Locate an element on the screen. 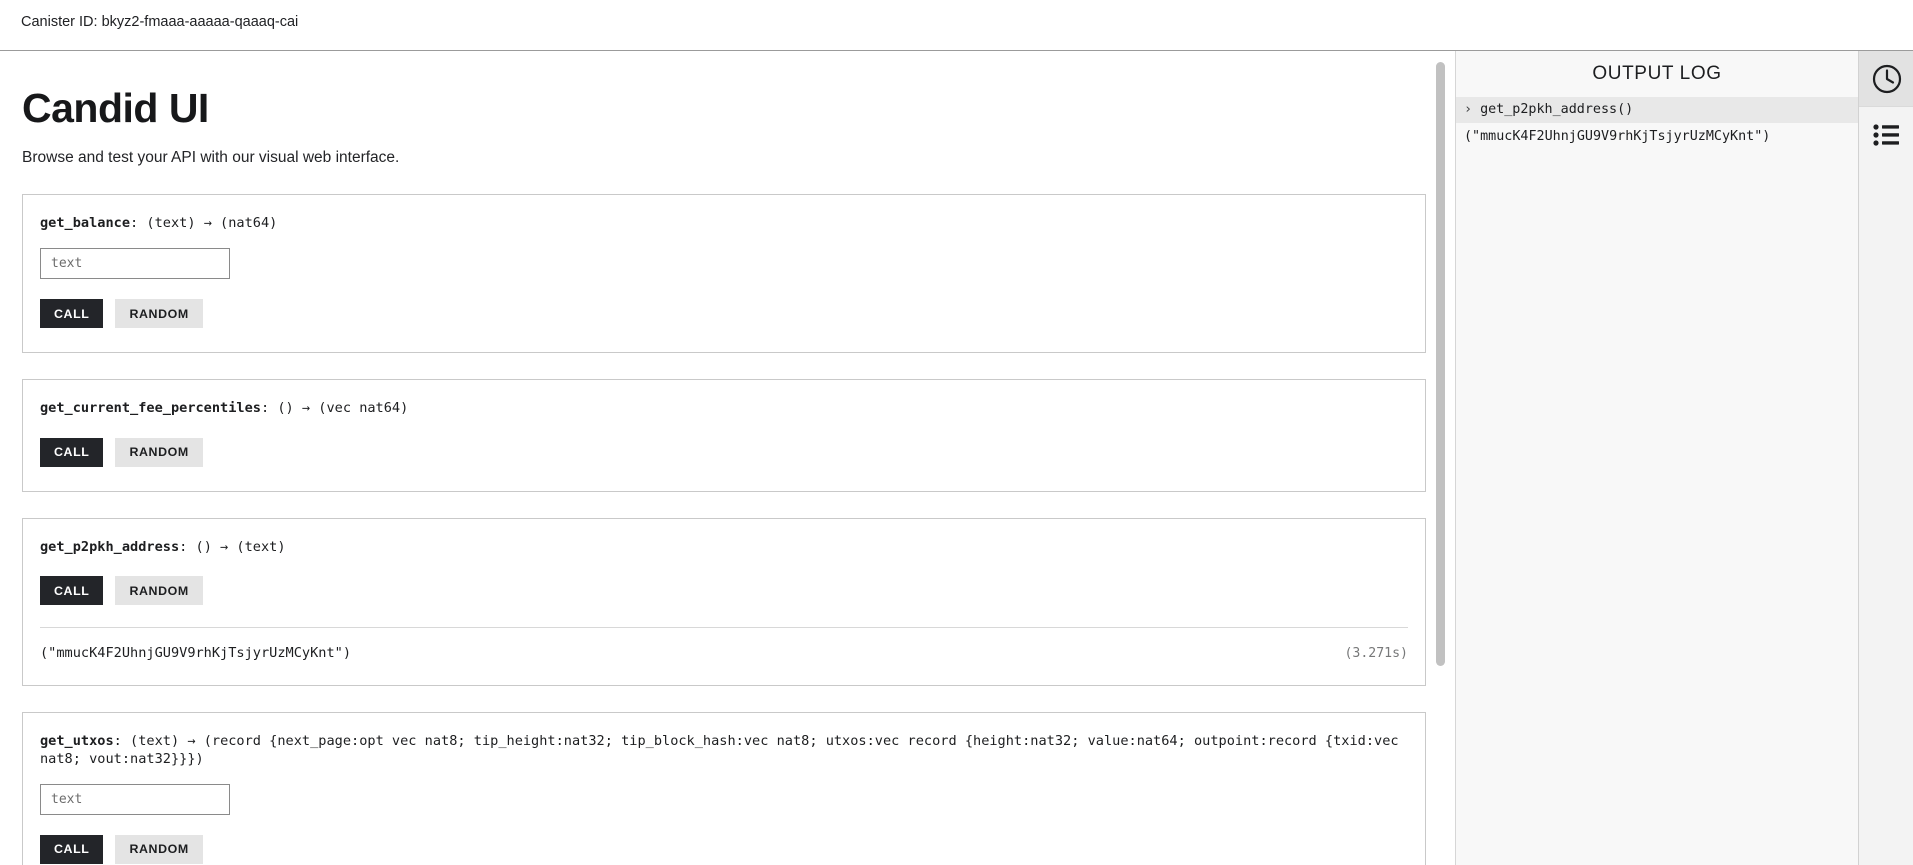  log-entry-header: › get_p2pkh_address() is located at coordinates (1657, 110).